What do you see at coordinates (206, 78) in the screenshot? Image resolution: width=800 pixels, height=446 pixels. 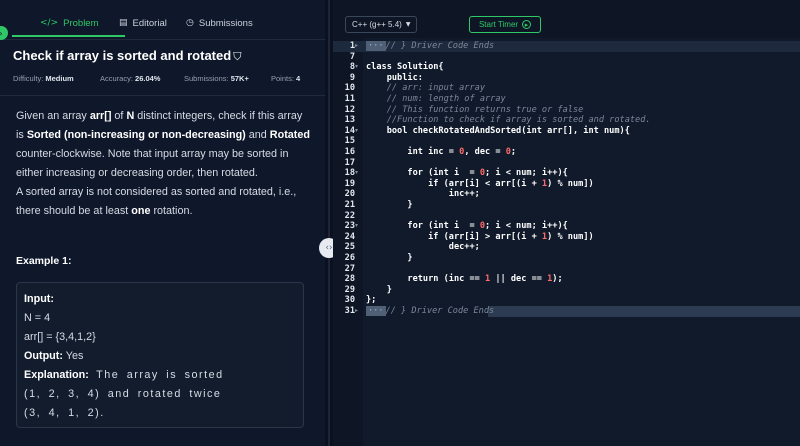 I see `submissions-label: Submissions:` at bounding box center [206, 78].